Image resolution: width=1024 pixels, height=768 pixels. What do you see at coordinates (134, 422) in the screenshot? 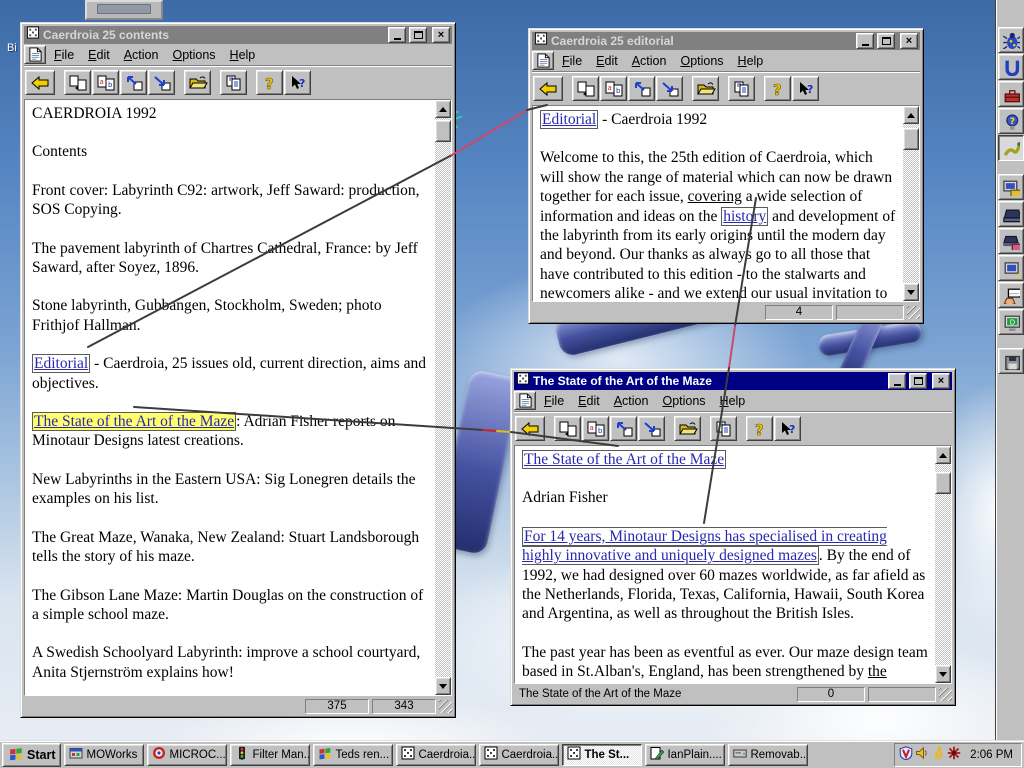
I see `highlighted-hyperlink: The State of the Art of the Maze` at bounding box center [134, 422].